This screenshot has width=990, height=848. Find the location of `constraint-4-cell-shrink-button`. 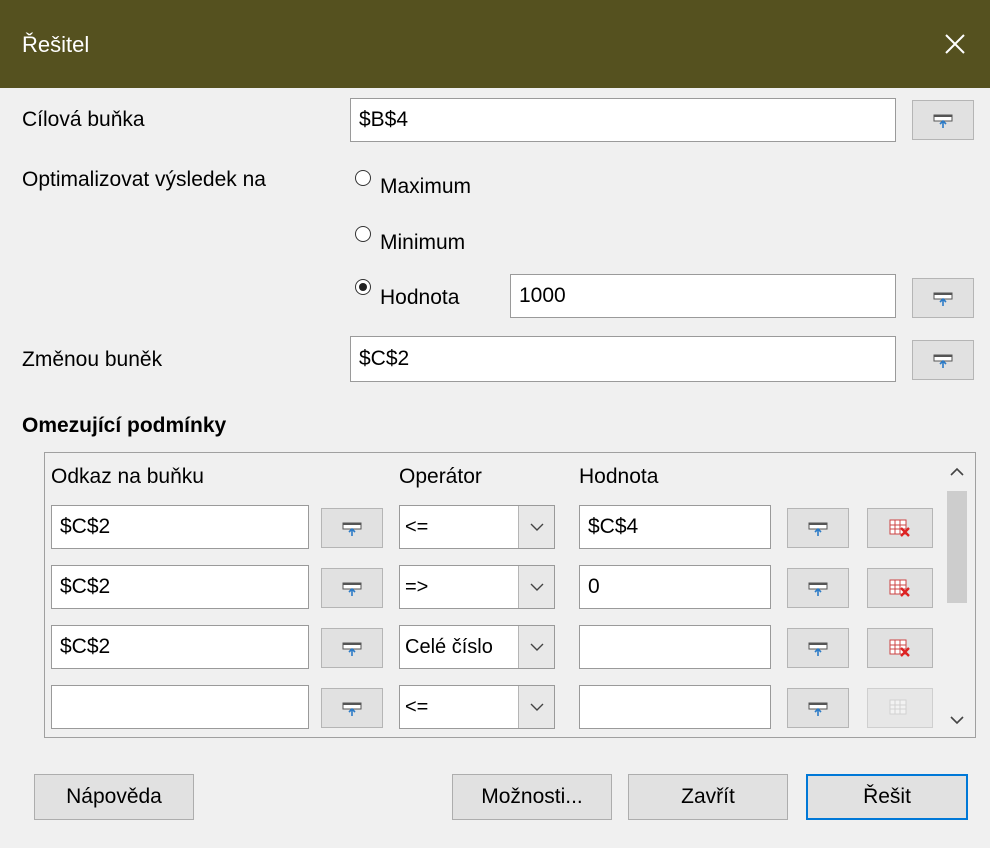

constraint-4-cell-shrink-button is located at coordinates (352, 708).